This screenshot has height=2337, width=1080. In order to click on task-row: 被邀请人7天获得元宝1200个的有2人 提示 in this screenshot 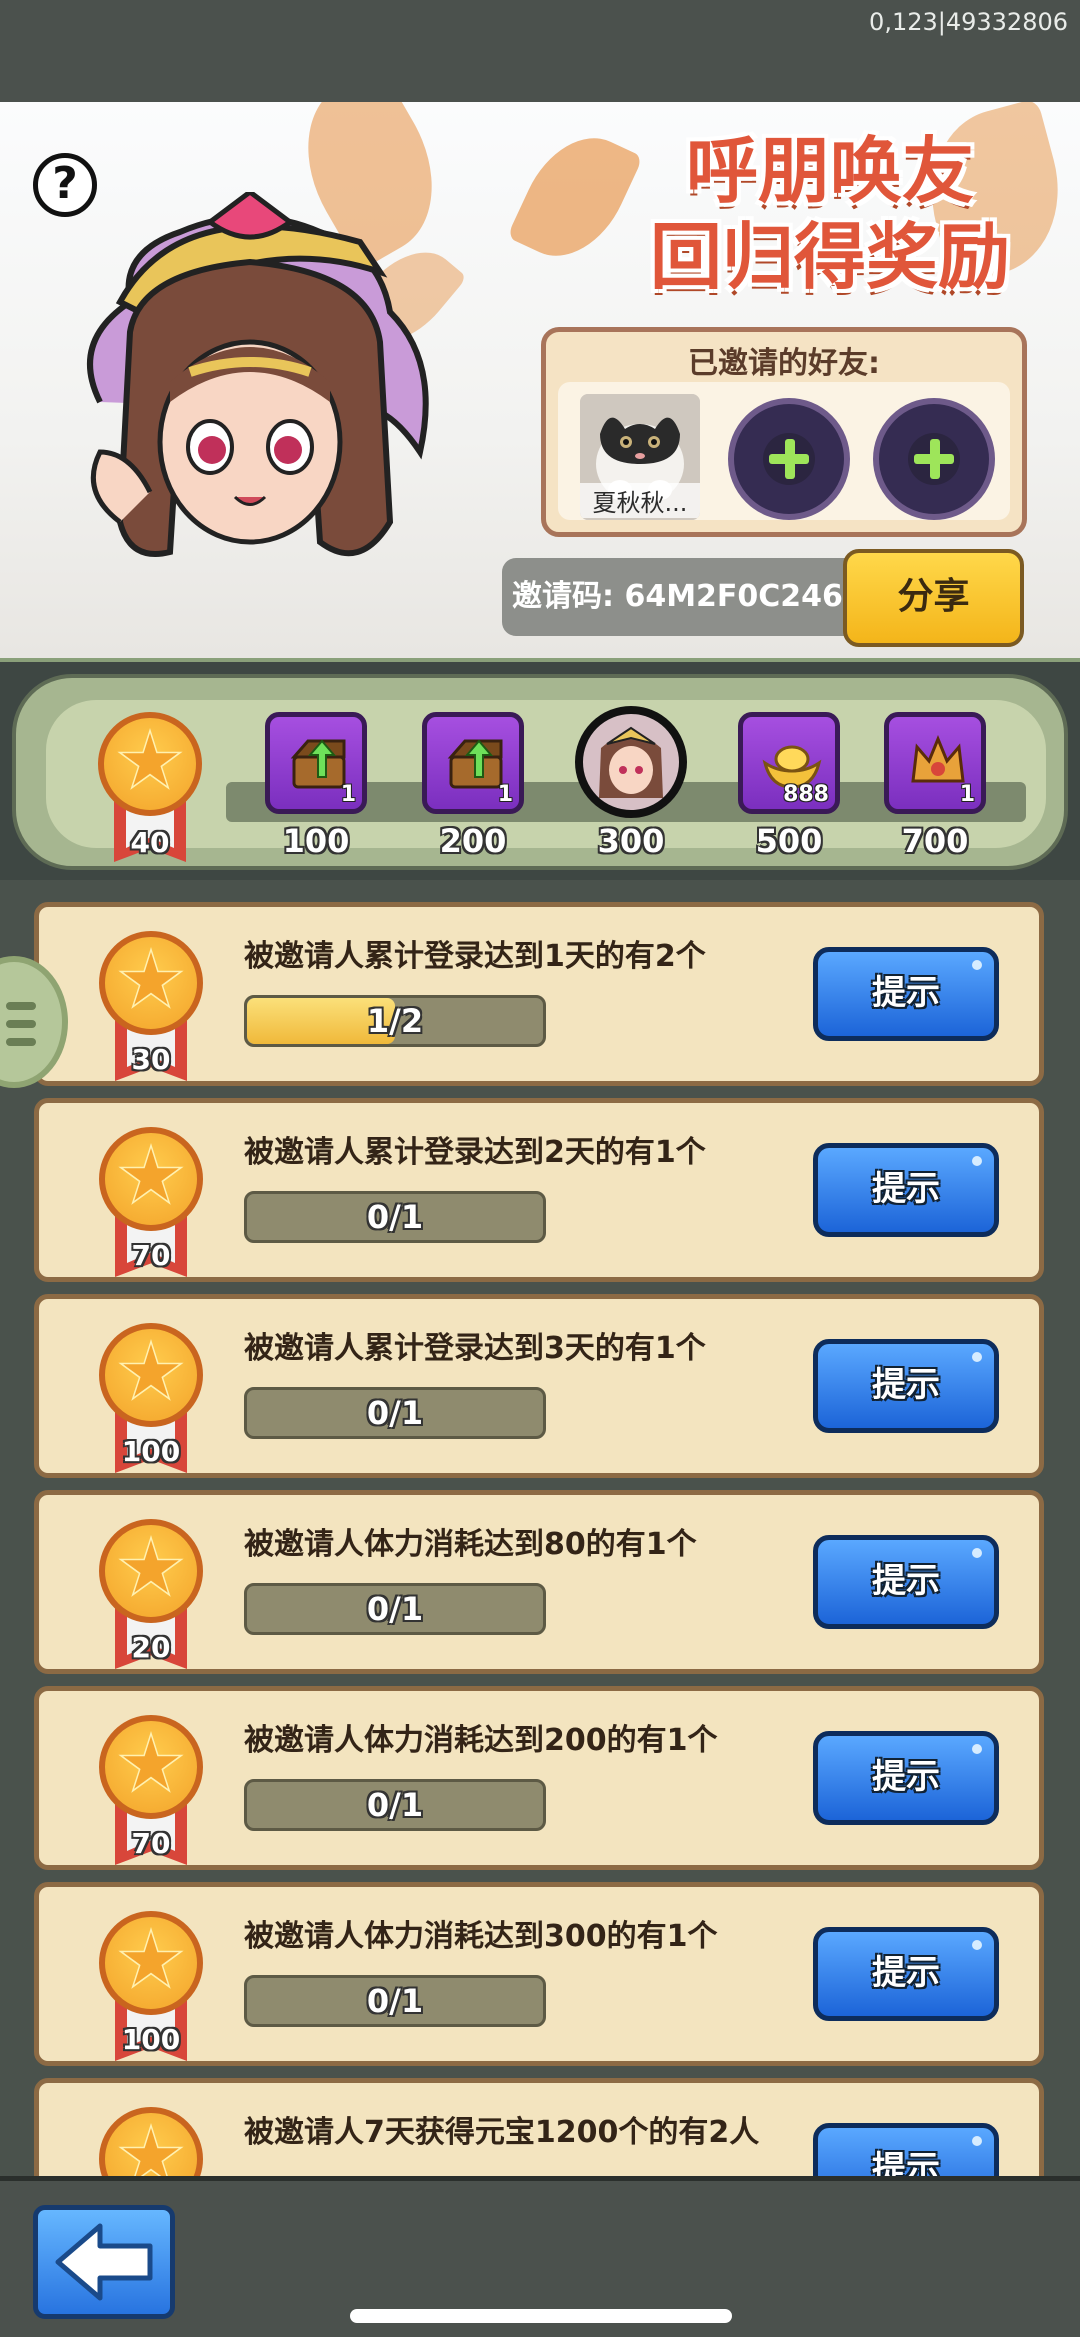, I will do `click(539, 2127)`.